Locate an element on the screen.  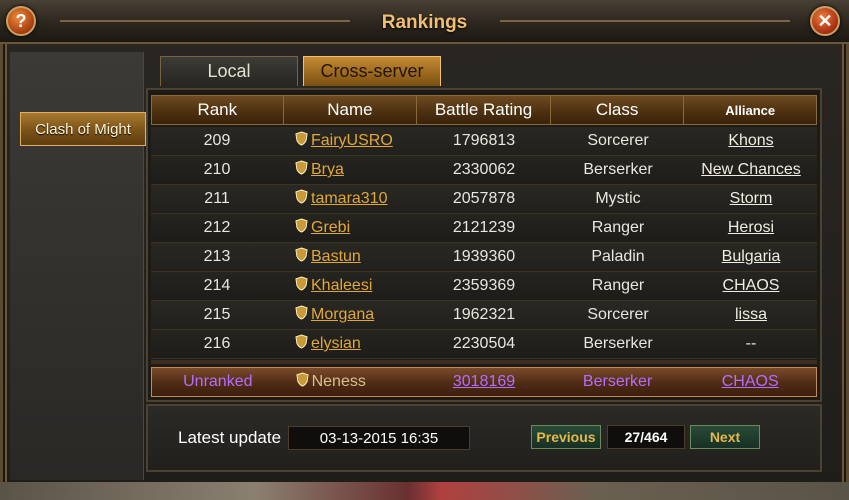
player-name-link: FairyUSRO is located at coordinates (352, 141).